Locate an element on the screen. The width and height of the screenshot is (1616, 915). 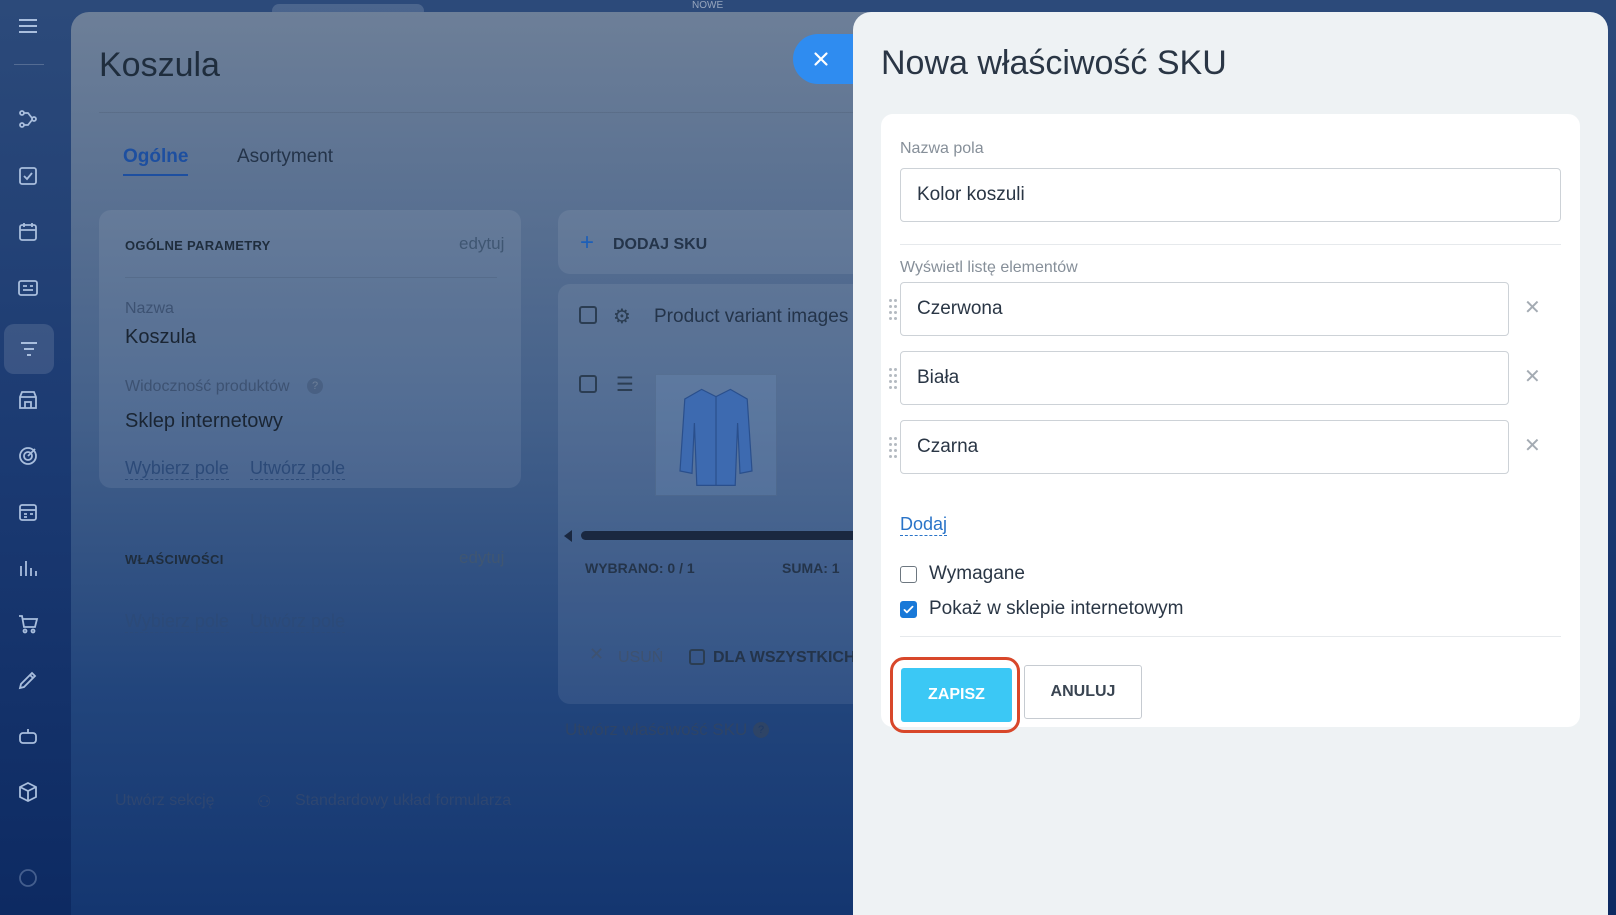
scroll-left-arrow-icon is located at coordinates (568, 536).